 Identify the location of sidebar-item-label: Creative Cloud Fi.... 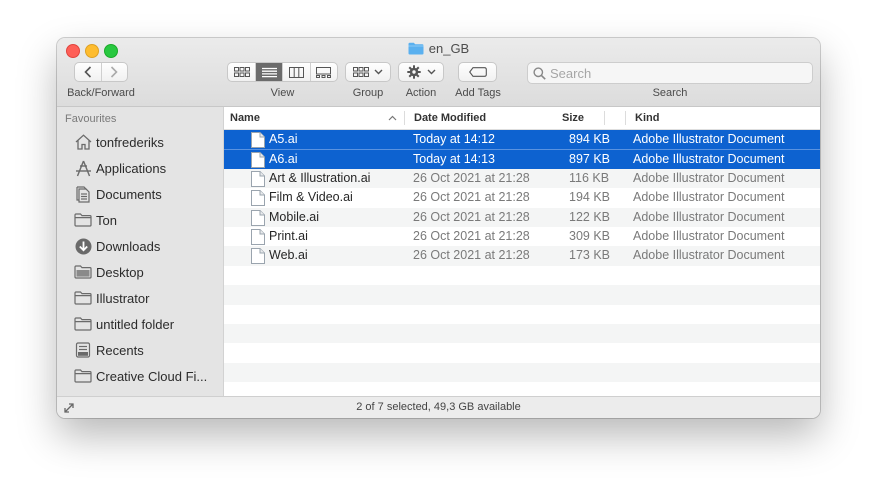
(152, 376).